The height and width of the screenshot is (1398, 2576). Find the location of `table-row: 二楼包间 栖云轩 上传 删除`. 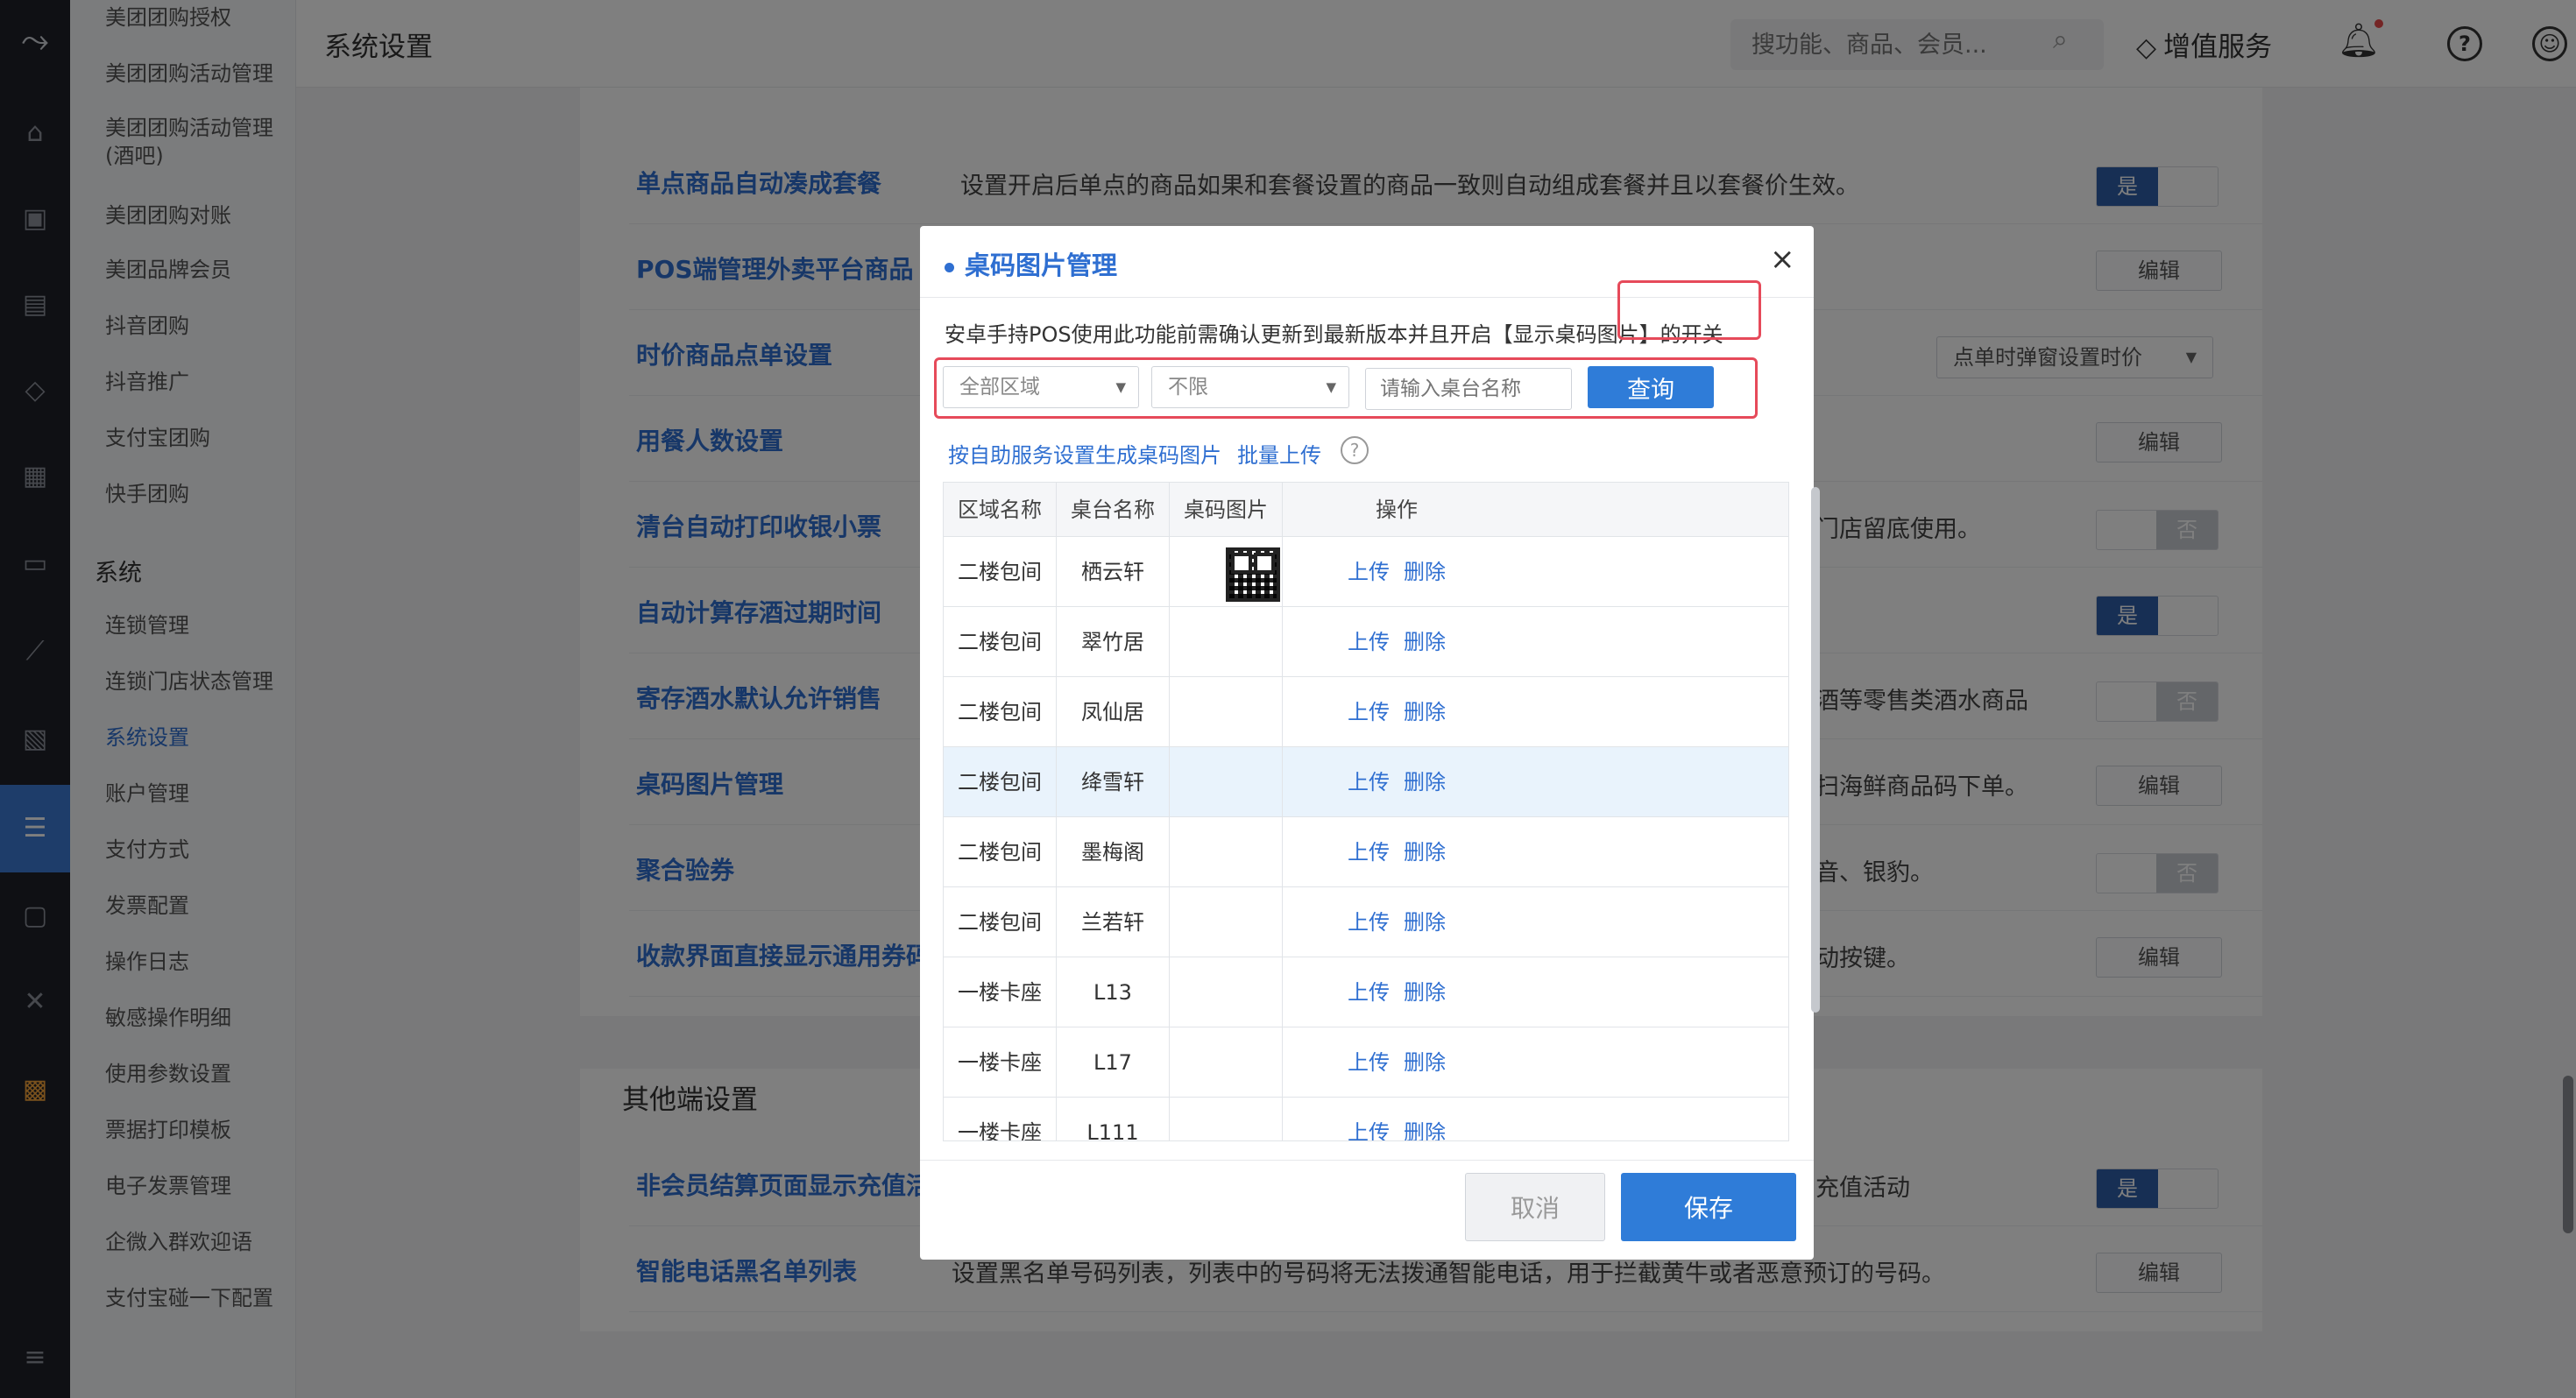

table-row: 二楼包间 栖云轩 上传 删除 is located at coordinates (1366, 572).